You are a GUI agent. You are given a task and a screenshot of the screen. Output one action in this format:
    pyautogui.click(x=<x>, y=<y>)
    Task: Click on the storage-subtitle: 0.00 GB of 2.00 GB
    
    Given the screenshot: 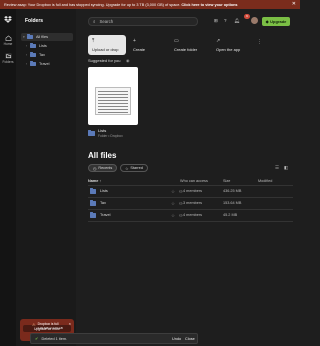 What is the action you would take?
    pyautogui.click(x=50, y=328)
    